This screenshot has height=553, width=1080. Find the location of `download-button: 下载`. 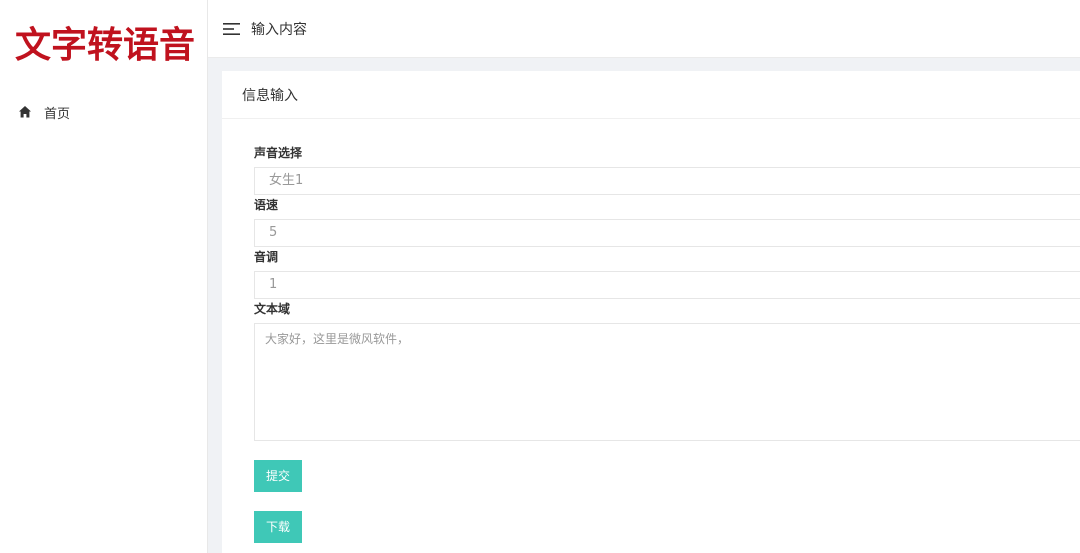

download-button: 下载 is located at coordinates (278, 527).